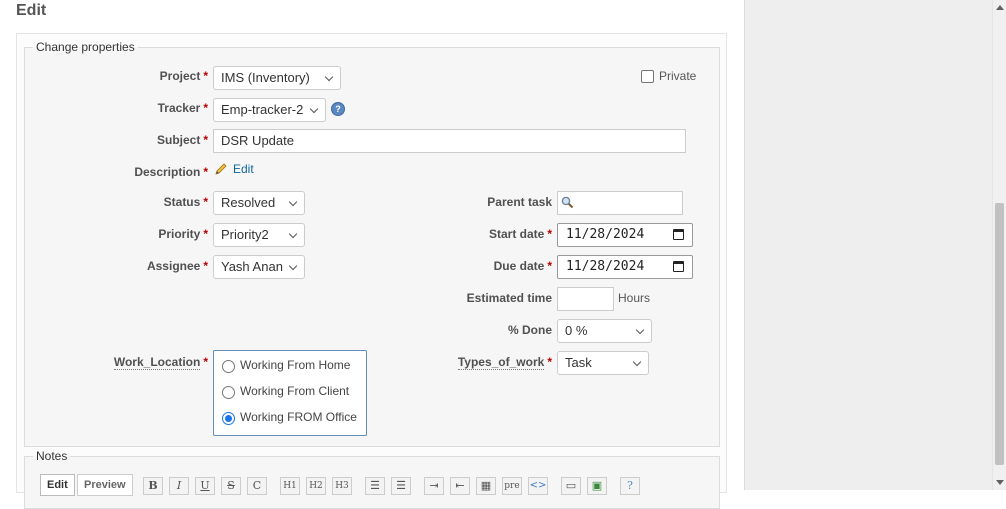 The height and width of the screenshot is (509, 1006). I want to click on radio-label: Working FROM Office, so click(298, 417).